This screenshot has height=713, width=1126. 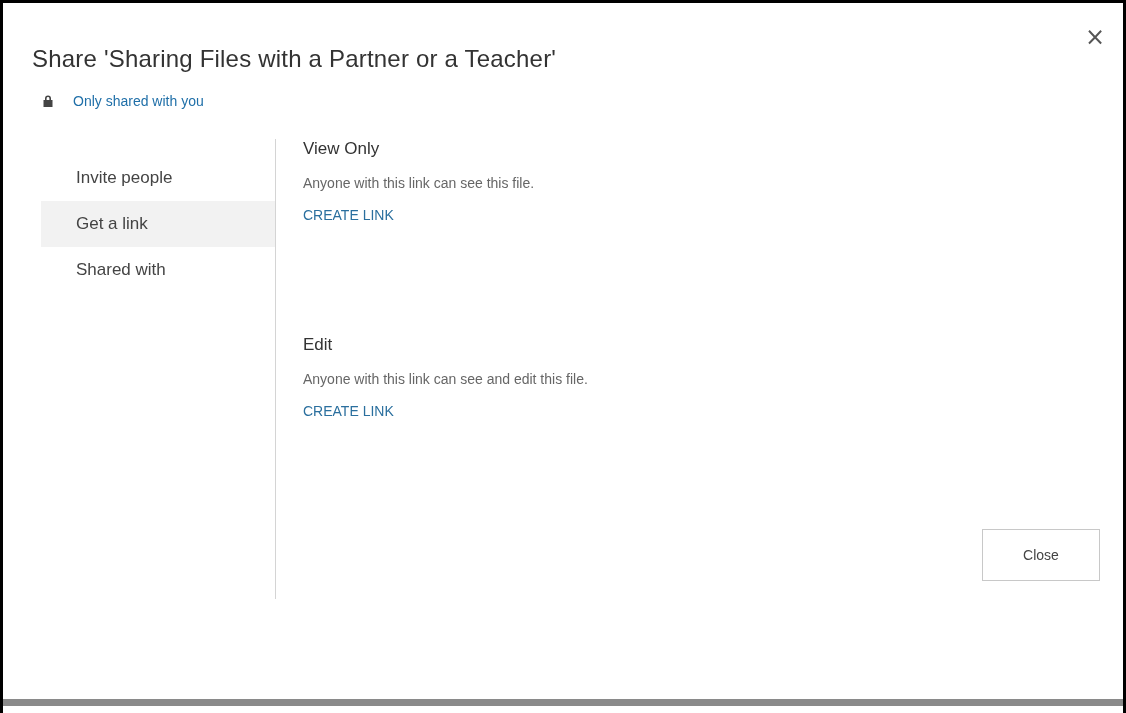 I want to click on section-heading: Edit, so click(x=318, y=345).